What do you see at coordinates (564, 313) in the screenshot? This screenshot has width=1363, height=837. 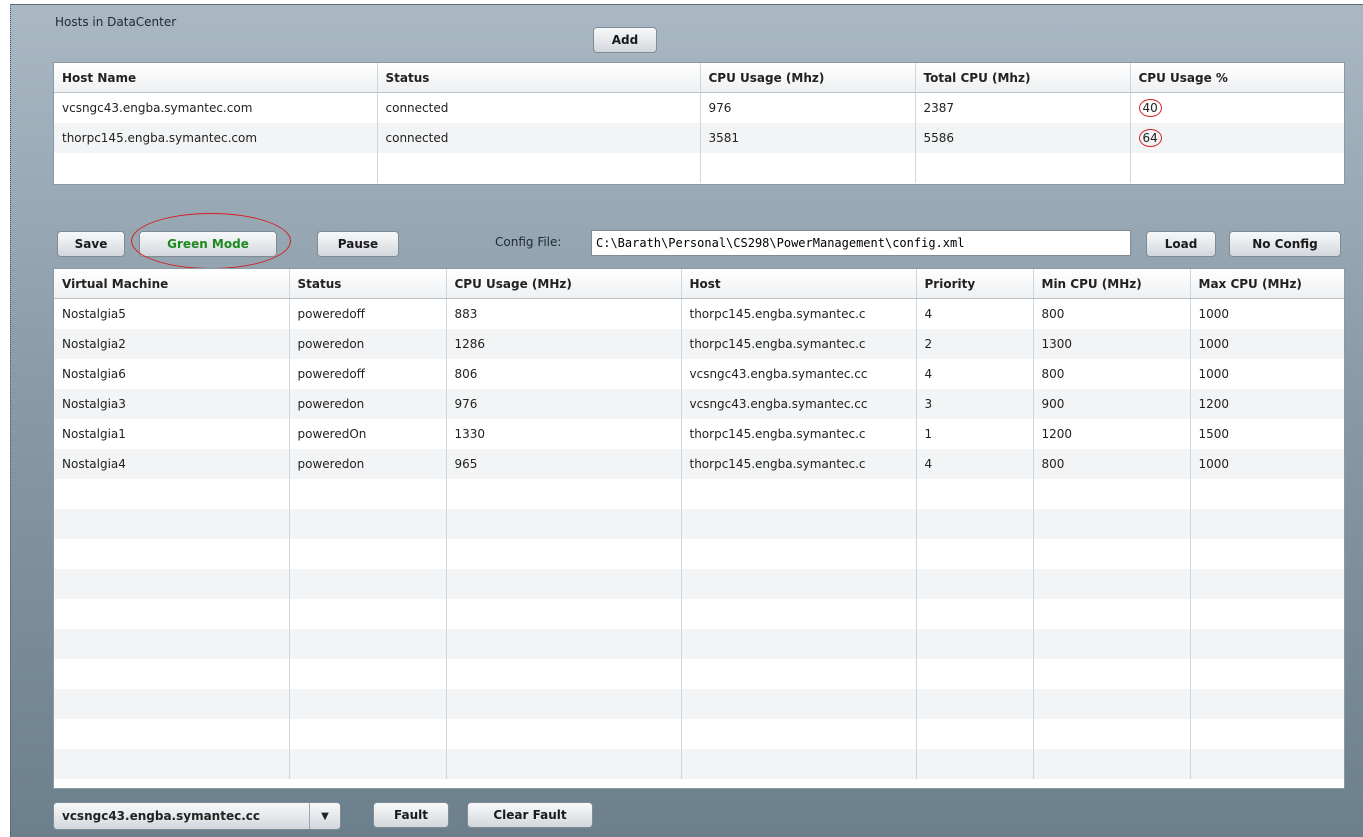 I see `vm-cpu-usage-cell: 883` at bounding box center [564, 313].